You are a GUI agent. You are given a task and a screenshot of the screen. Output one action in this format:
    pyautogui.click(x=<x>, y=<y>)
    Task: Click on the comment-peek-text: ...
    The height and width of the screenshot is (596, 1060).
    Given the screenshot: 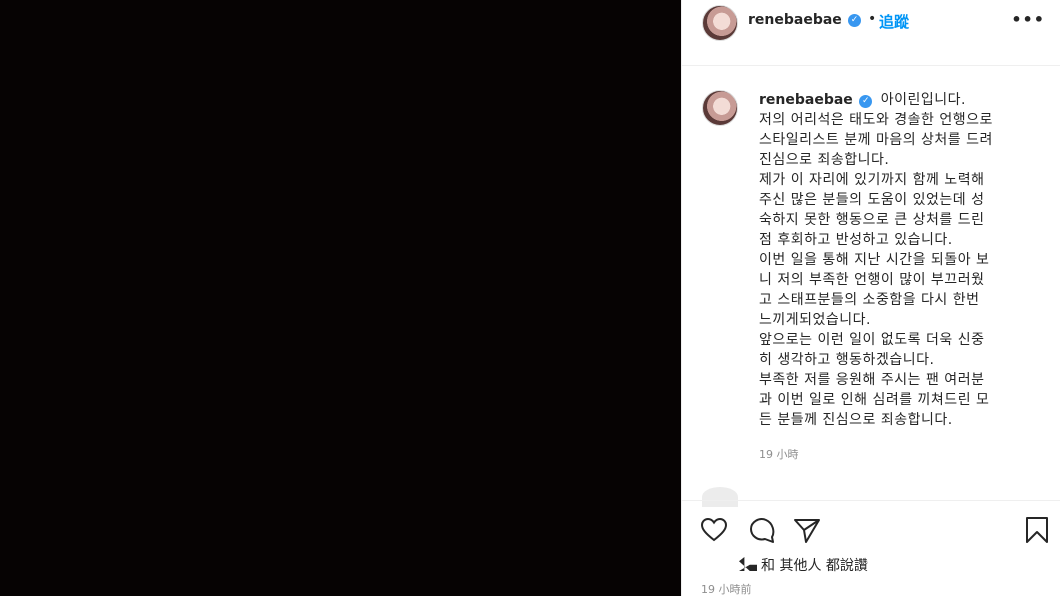 What is the action you would take?
    pyautogui.click(x=765, y=492)
    